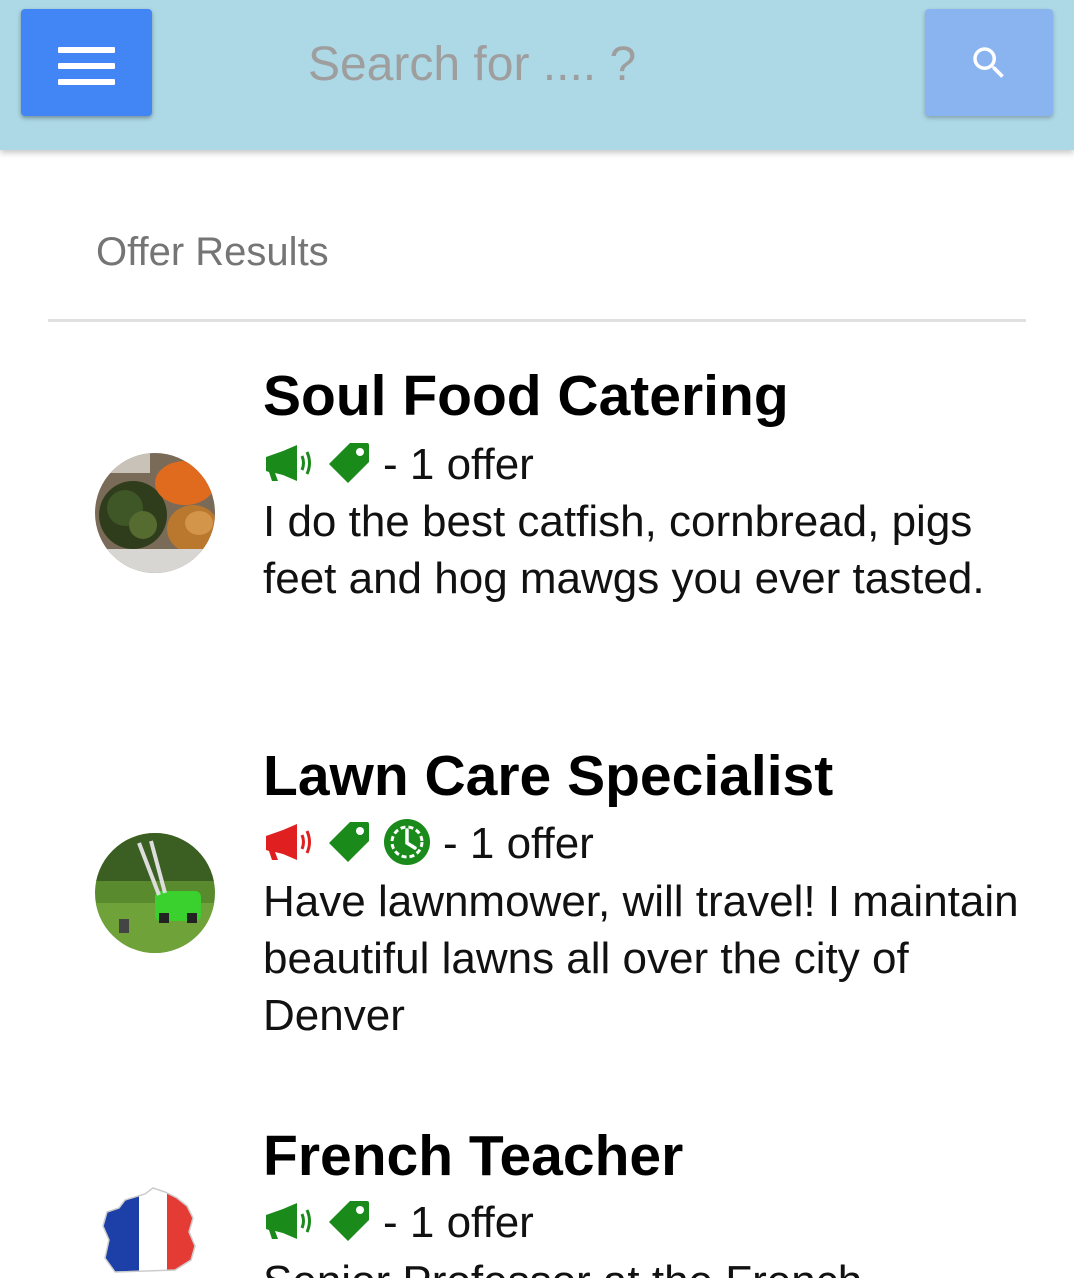 This screenshot has width=1074, height=1278. I want to click on search-button, so click(989, 62).